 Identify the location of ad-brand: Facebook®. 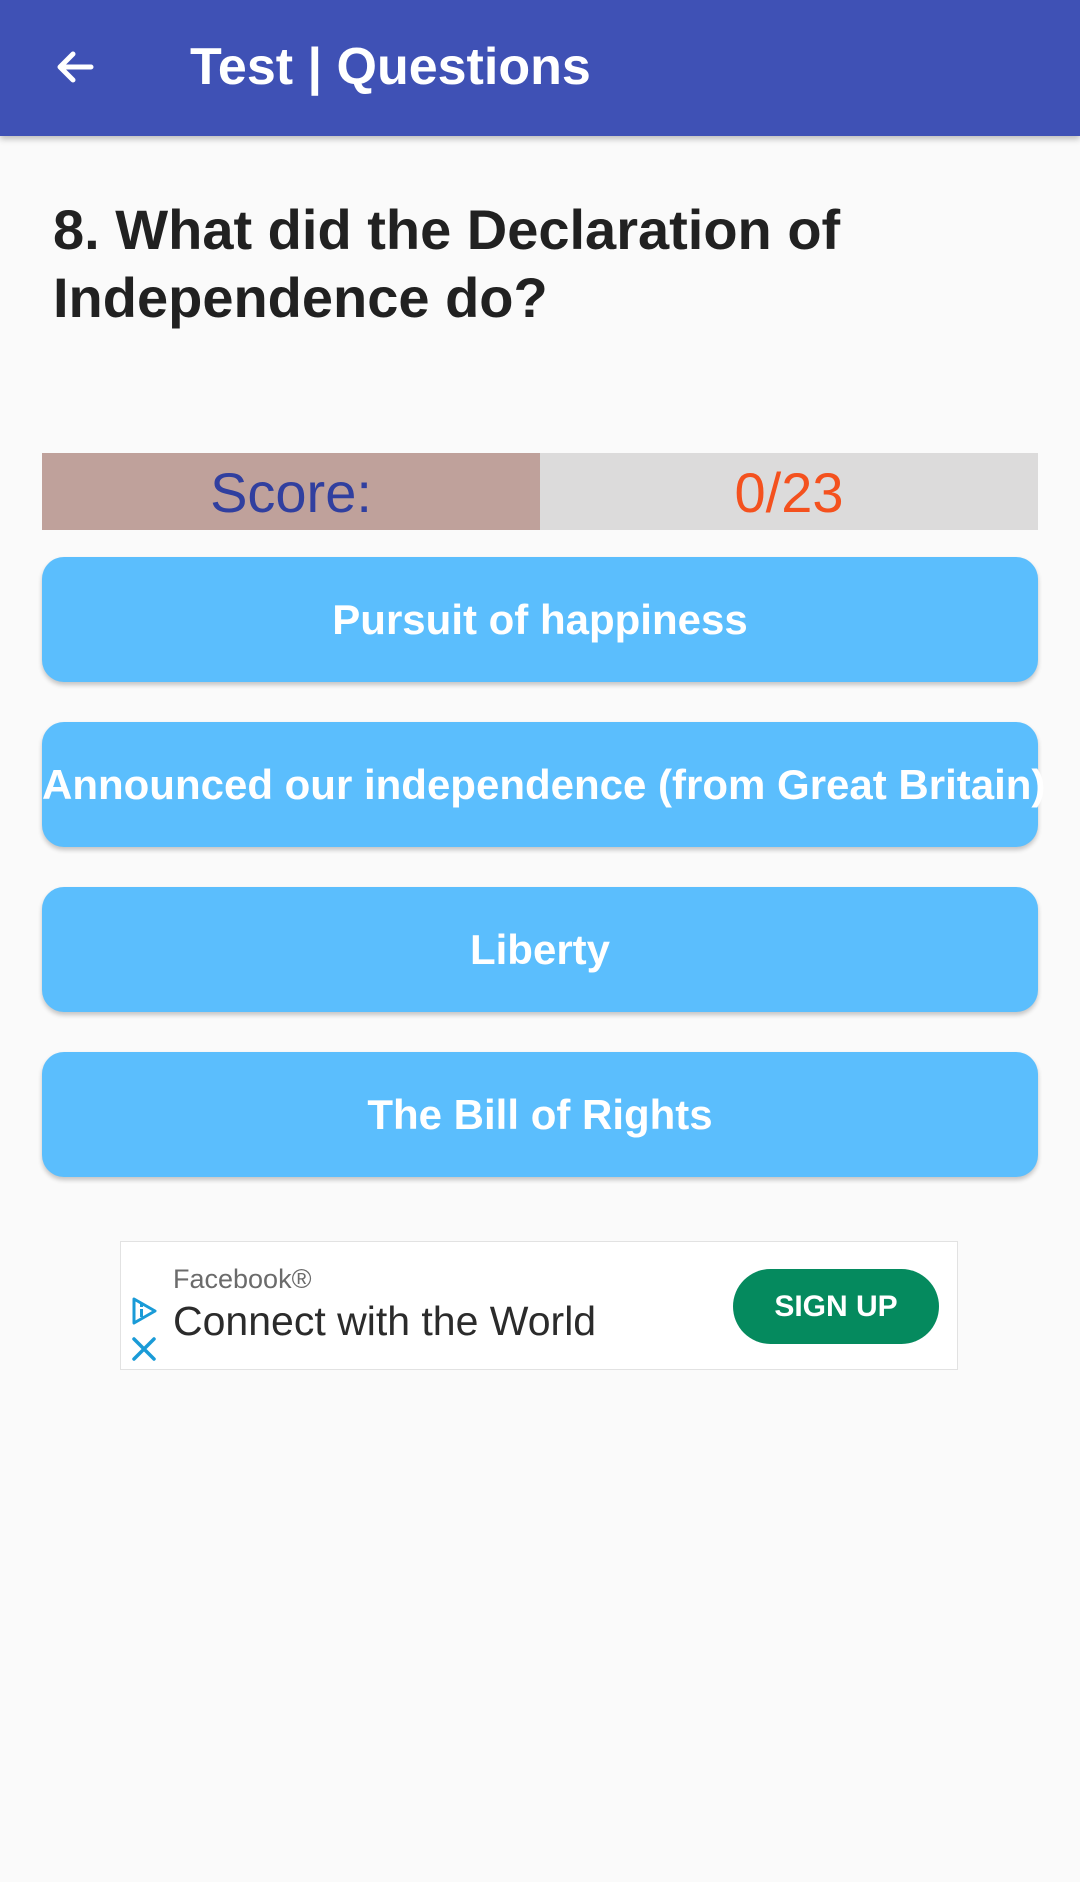
(242, 1279).